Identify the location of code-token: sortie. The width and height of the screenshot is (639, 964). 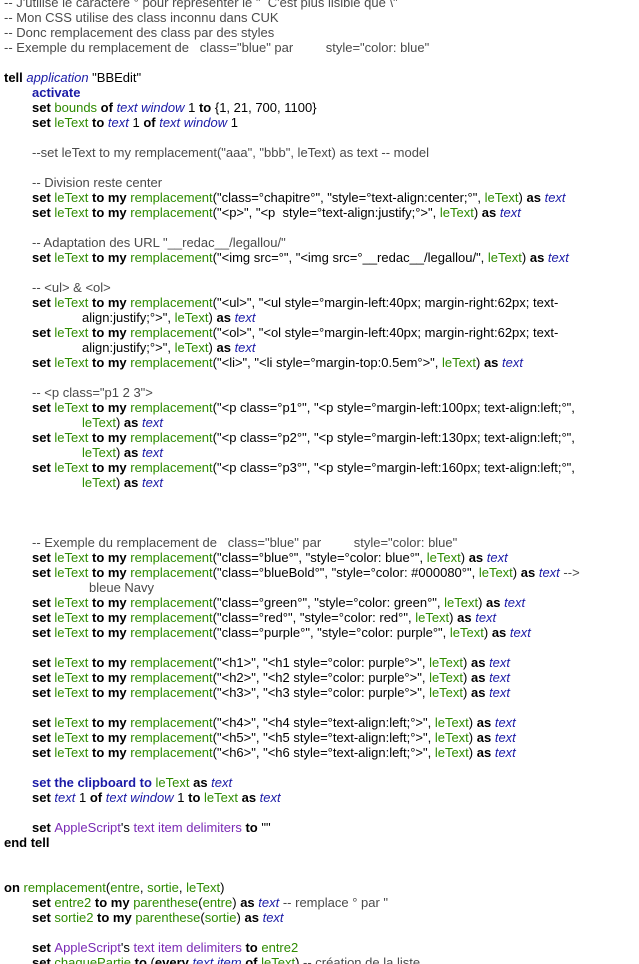
(220, 917).